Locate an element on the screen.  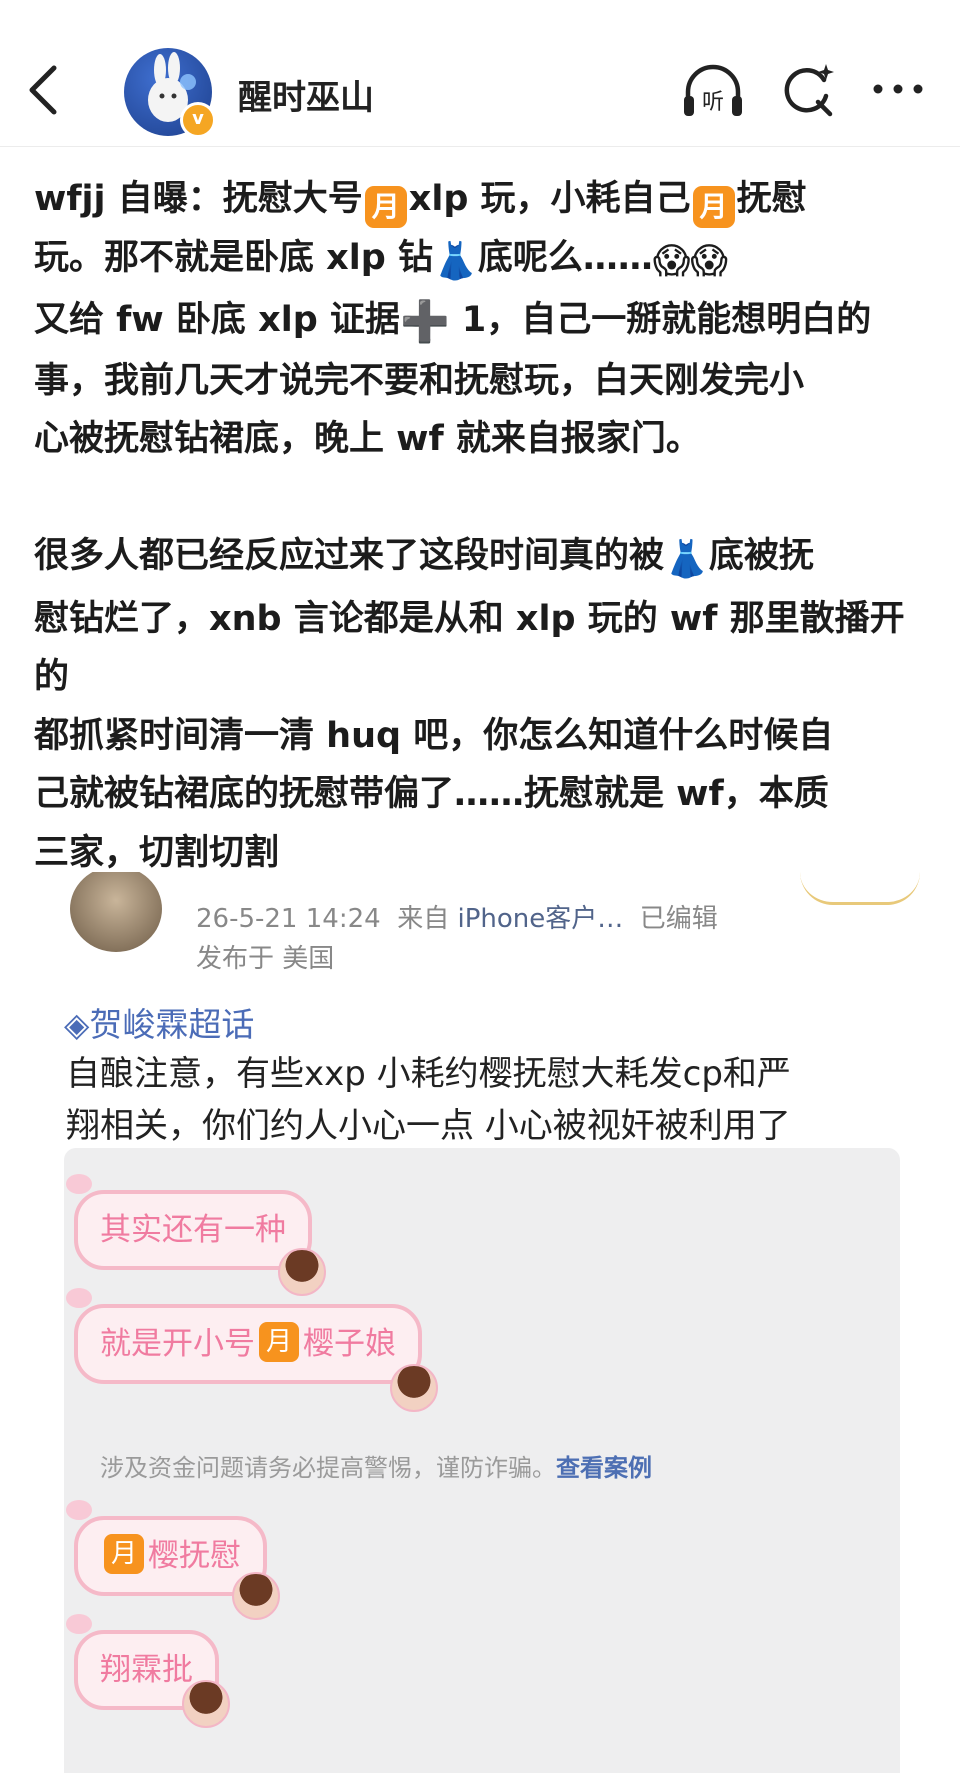
post-line: 心被抚慰钻裙底，晚上 wf 就来自报家门。 is located at coordinates (367, 439).